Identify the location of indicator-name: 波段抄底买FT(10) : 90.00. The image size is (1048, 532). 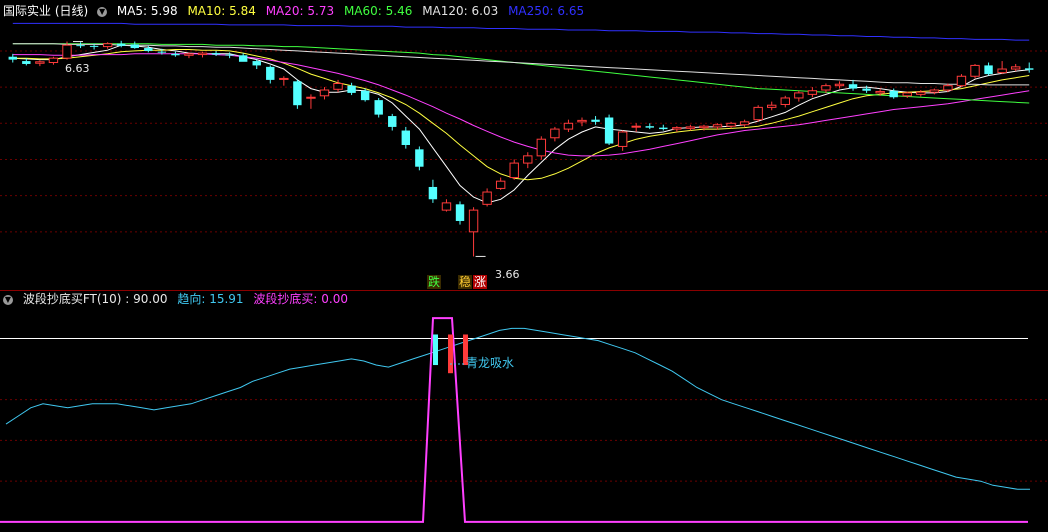
(95, 299).